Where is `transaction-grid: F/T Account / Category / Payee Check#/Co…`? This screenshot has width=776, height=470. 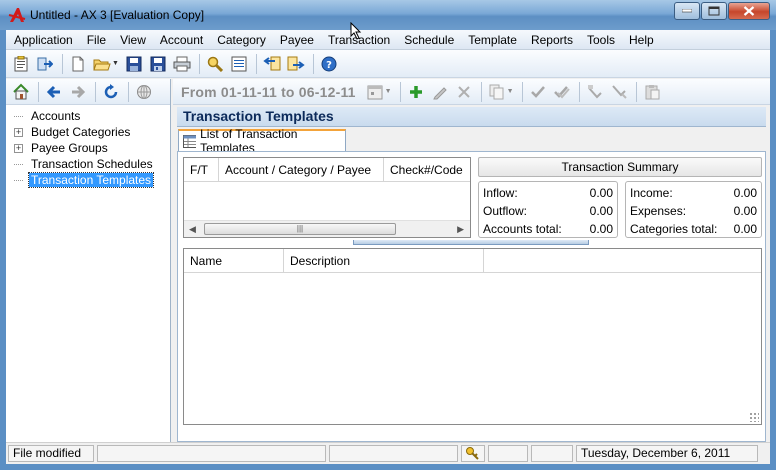 transaction-grid: F/T Account / Category / Payee Check#/Co… is located at coordinates (327, 197).